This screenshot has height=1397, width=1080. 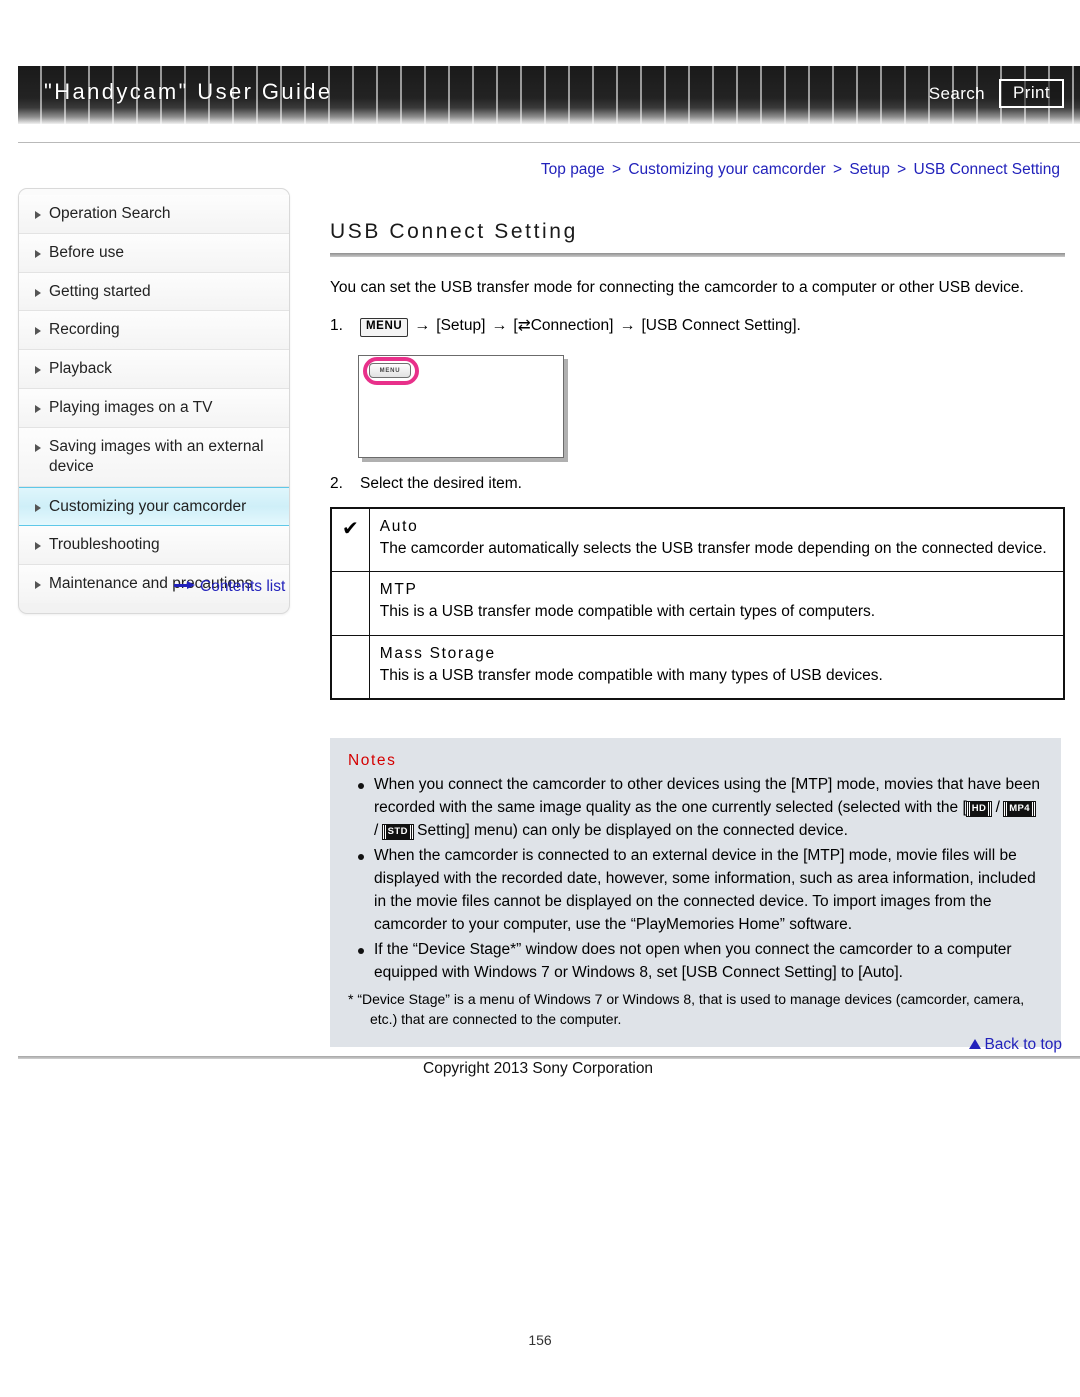 I want to click on option-name: MTP, so click(x=398, y=590).